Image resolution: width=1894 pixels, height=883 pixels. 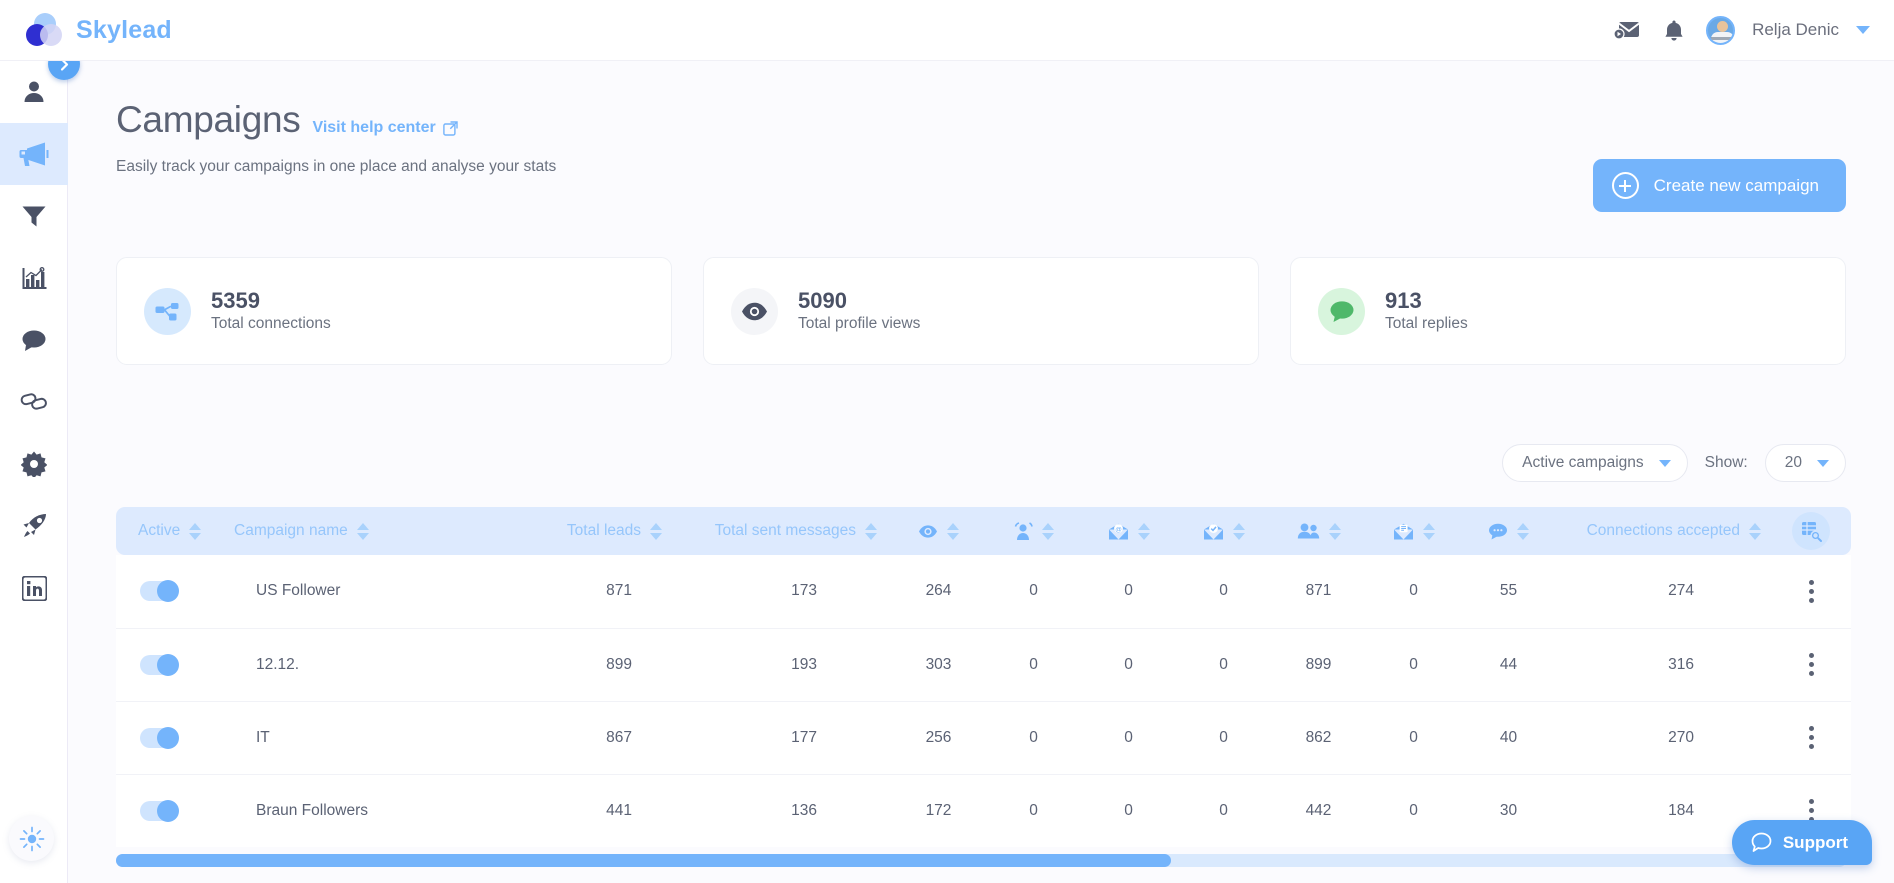 I want to click on linkedin-icon, so click(x=34, y=588).